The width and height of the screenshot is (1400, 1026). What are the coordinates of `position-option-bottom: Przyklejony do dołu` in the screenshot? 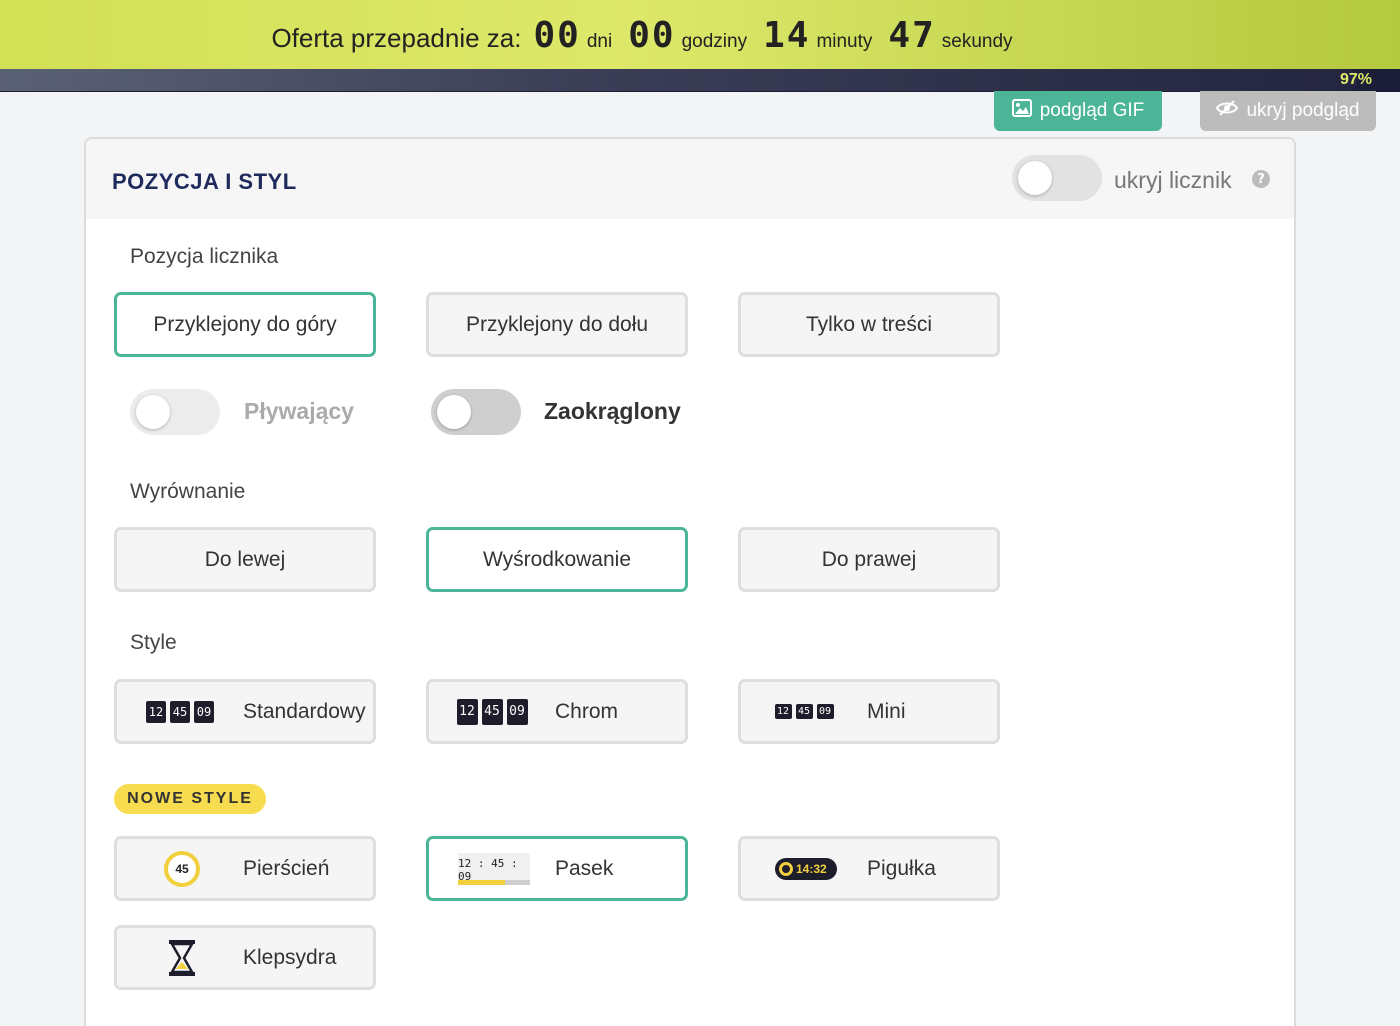 It's located at (557, 324).